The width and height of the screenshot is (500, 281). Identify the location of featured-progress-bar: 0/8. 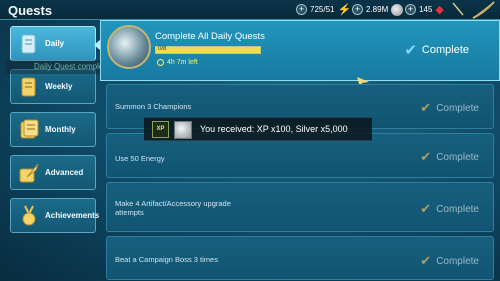
(208, 50).